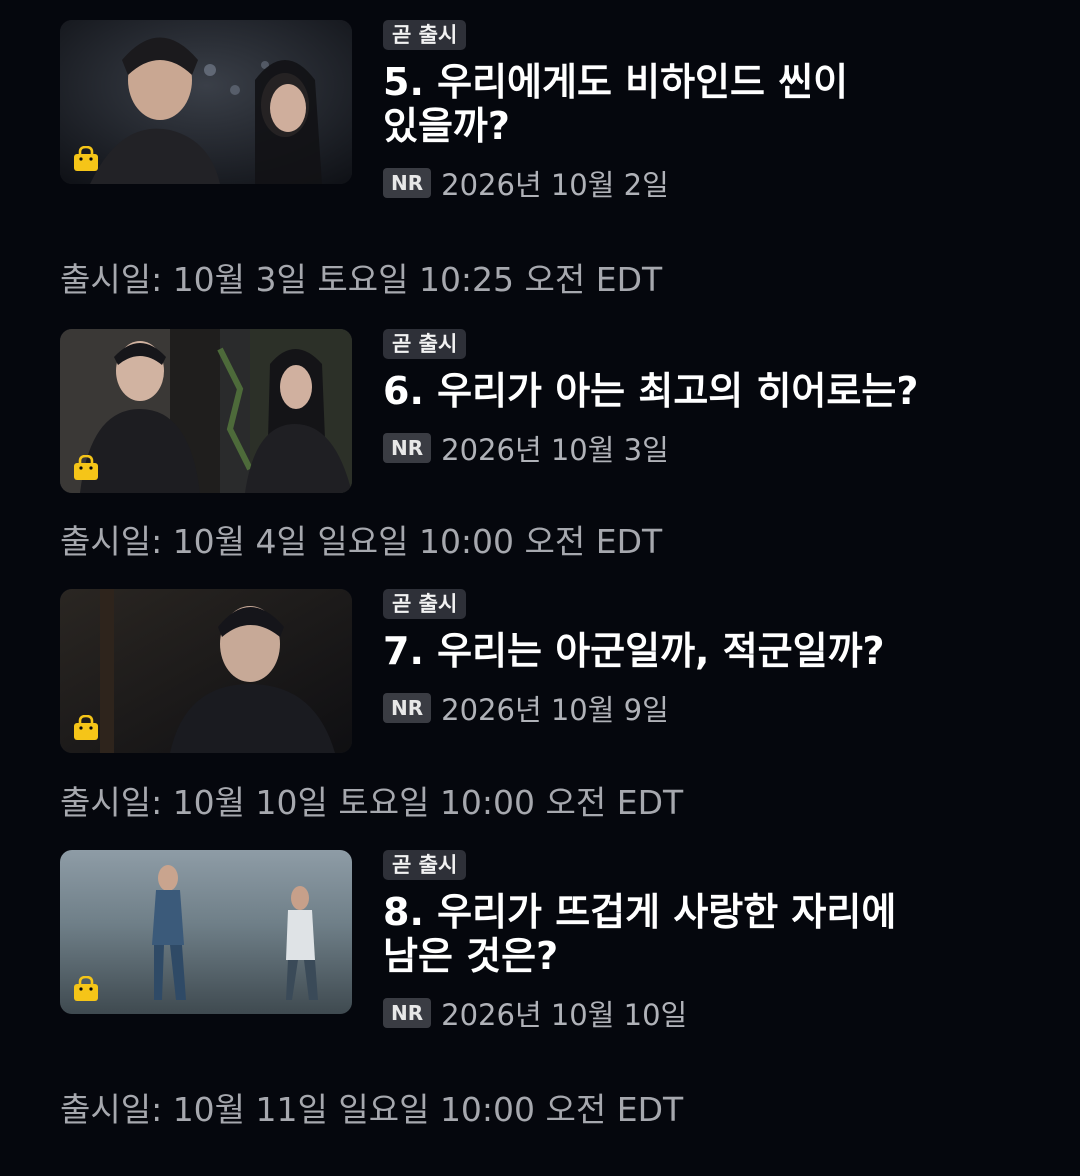 This screenshot has height=1176, width=1080. I want to click on release-info: 출시일: 10월 3일 토요일 10:25 오전 EDT, so click(361, 279).